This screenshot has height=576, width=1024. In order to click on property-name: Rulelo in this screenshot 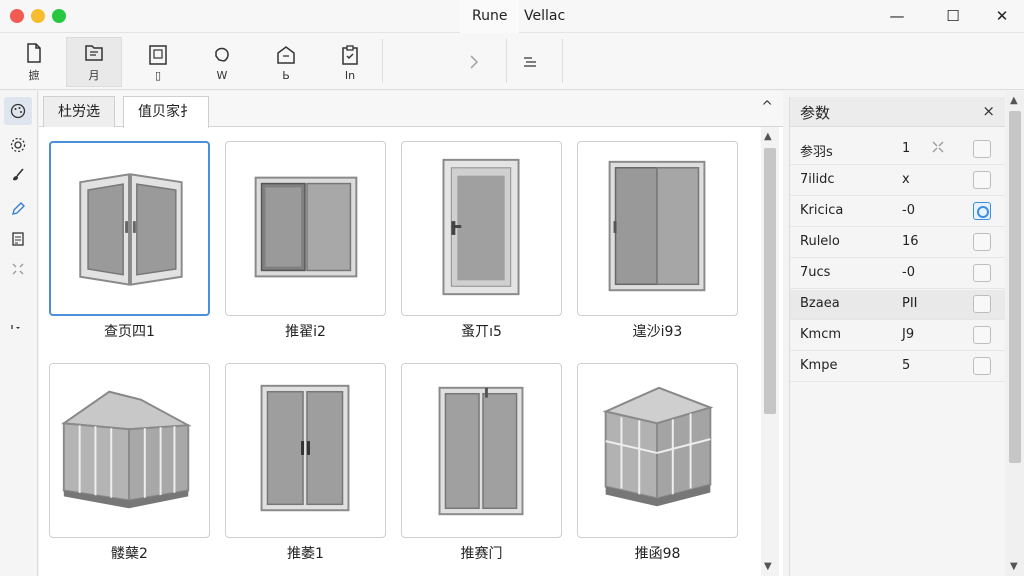, I will do `click(820, 241)`.